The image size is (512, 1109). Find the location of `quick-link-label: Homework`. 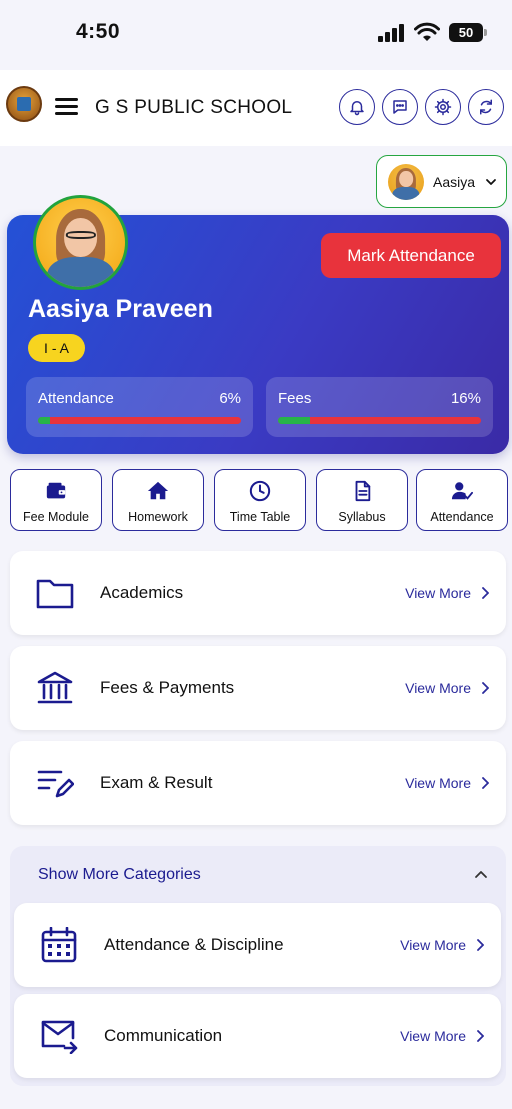

quick-link-label: Homework is located at coordinates (158, 517).